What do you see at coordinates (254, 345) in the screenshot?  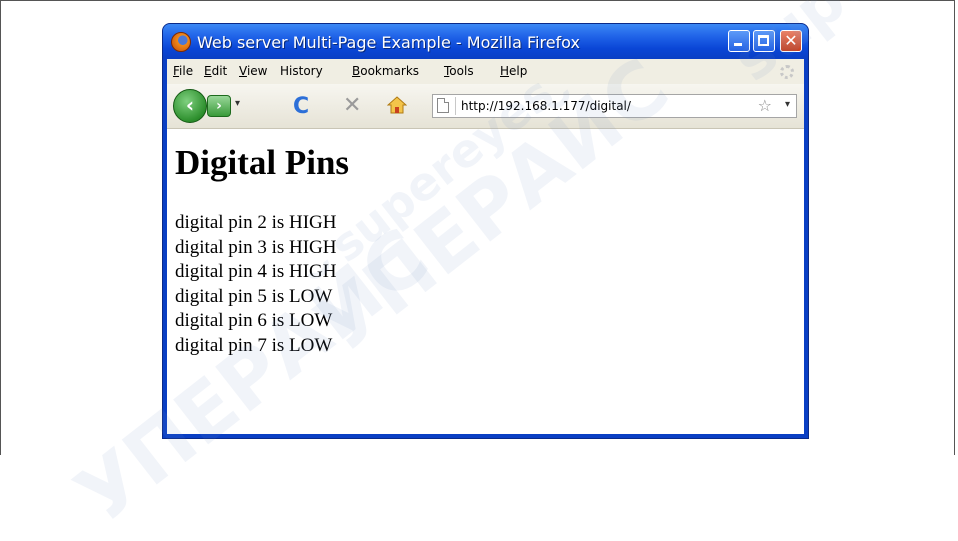 I see `pin-status: digital pin 7 is LOW` at bounding box center [254, 345].